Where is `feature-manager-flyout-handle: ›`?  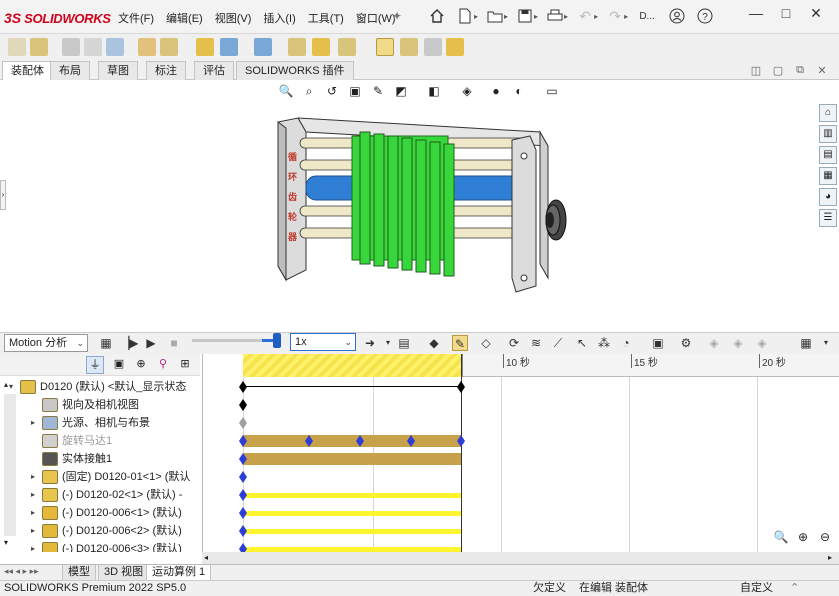
feature-manager-flyout-handle: › is located at coordinates (3, 195).